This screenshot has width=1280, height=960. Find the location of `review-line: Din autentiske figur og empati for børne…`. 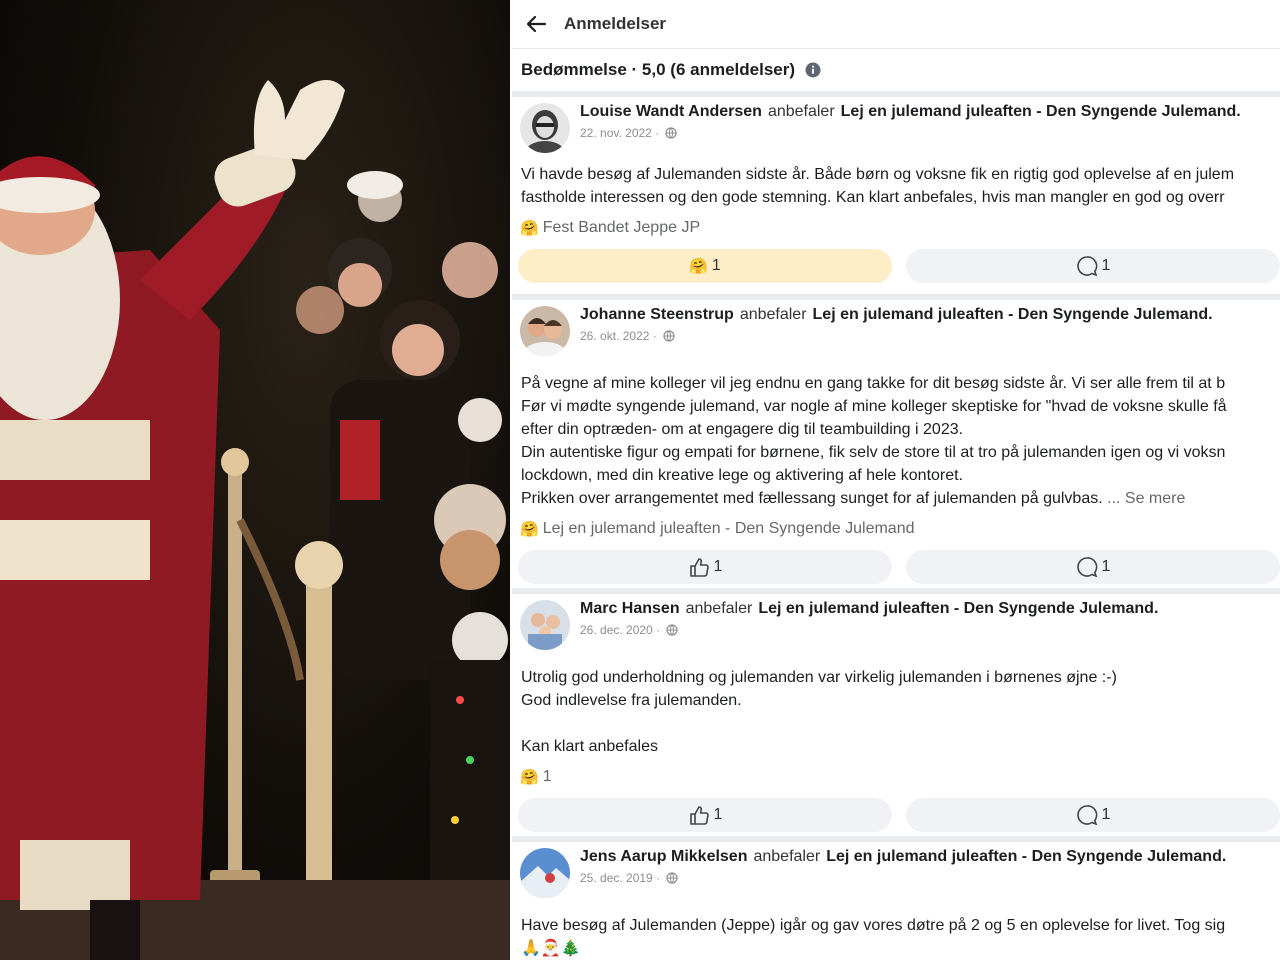

review-line: Din autentiske figur og empati for børne… is located at coordinates (873, 452).